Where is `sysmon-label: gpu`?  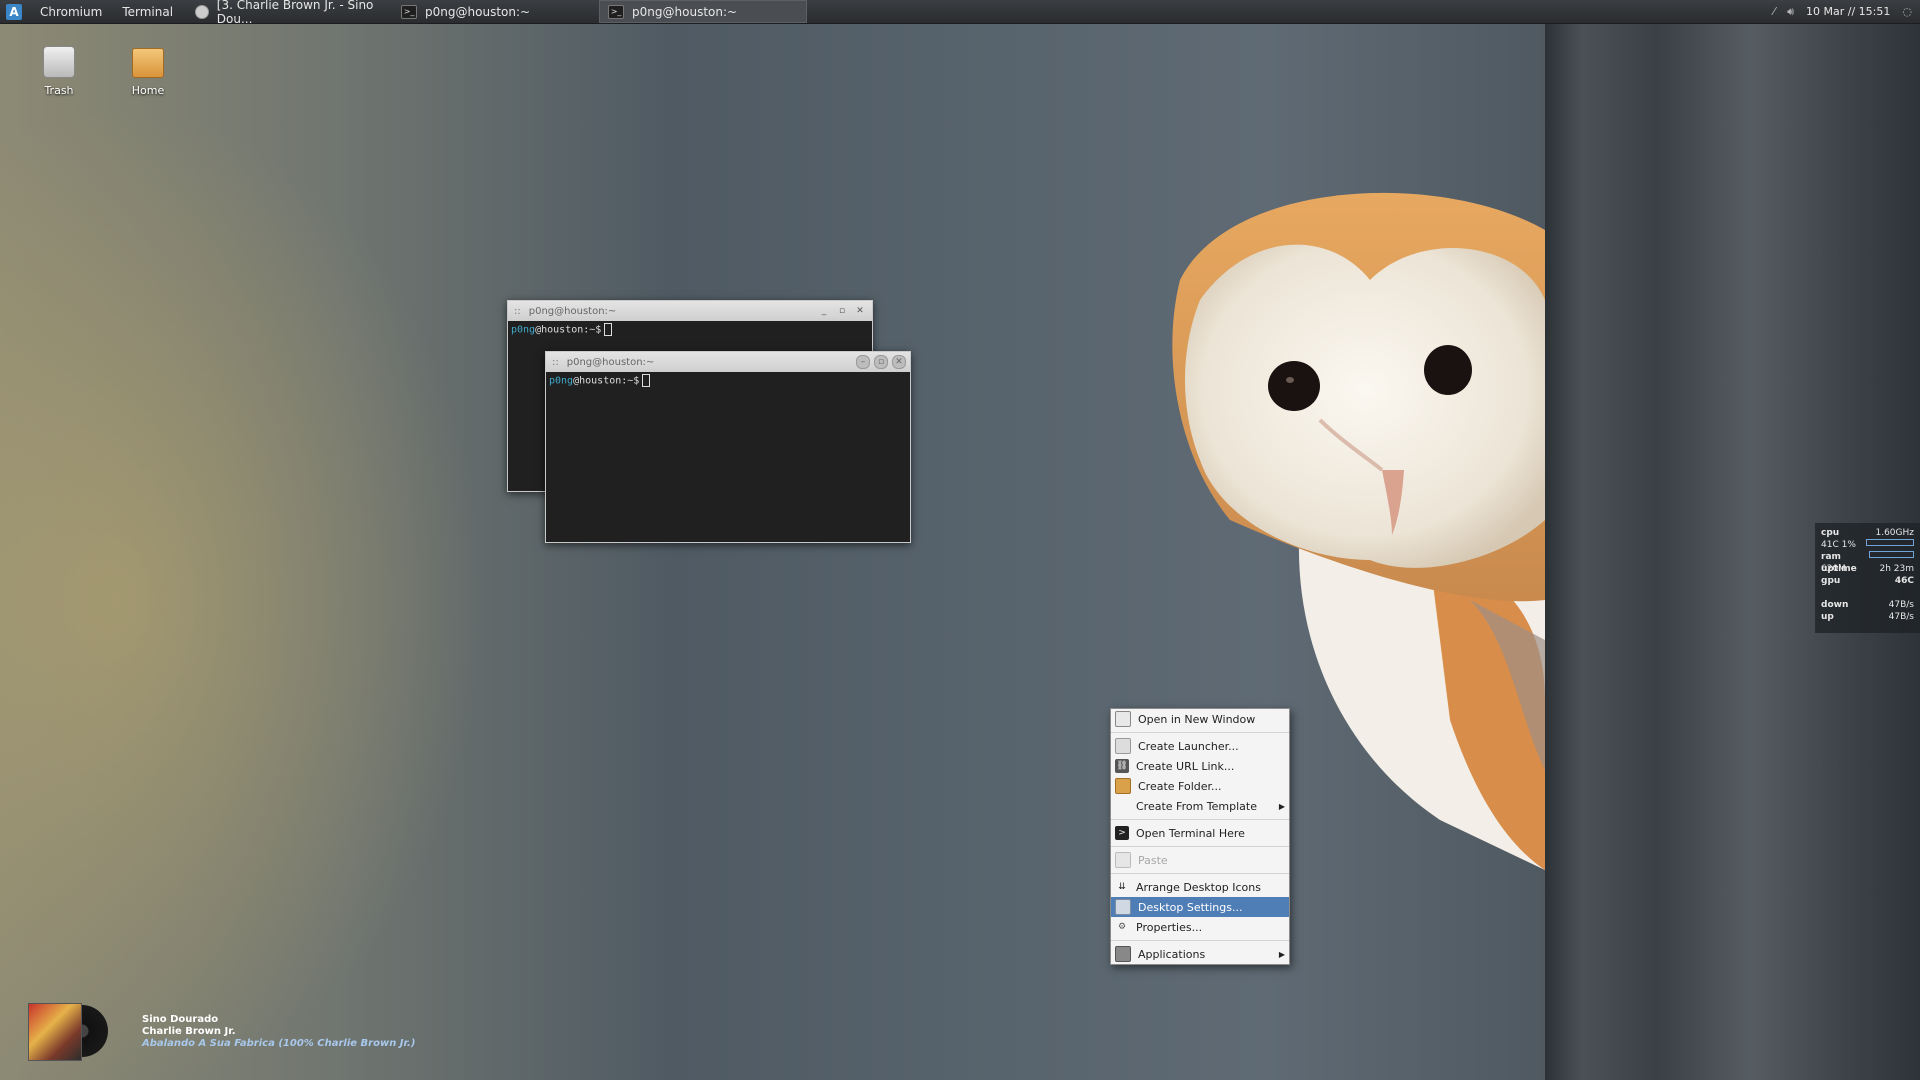 sysmon-label: gpu is located at coordinates (1831, 581).